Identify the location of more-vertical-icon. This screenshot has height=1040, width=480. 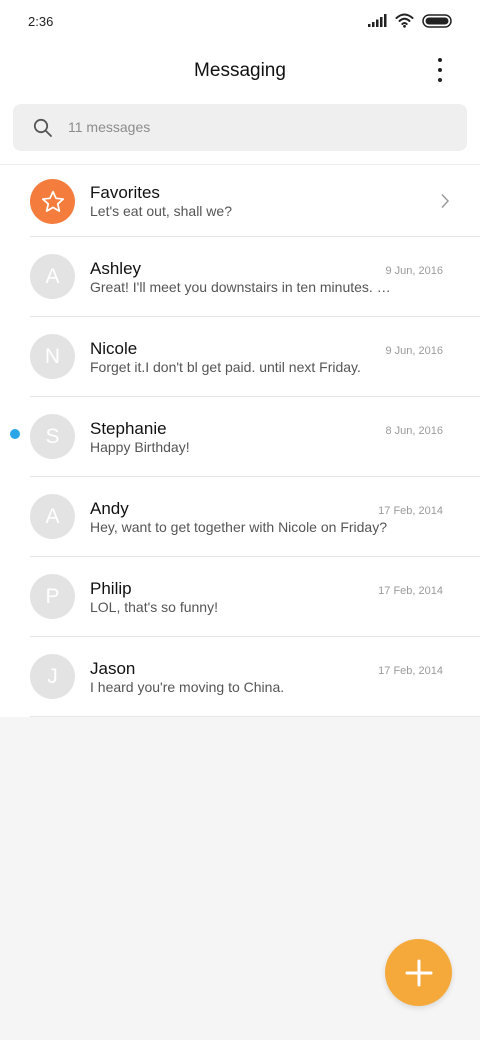
(440, 70).